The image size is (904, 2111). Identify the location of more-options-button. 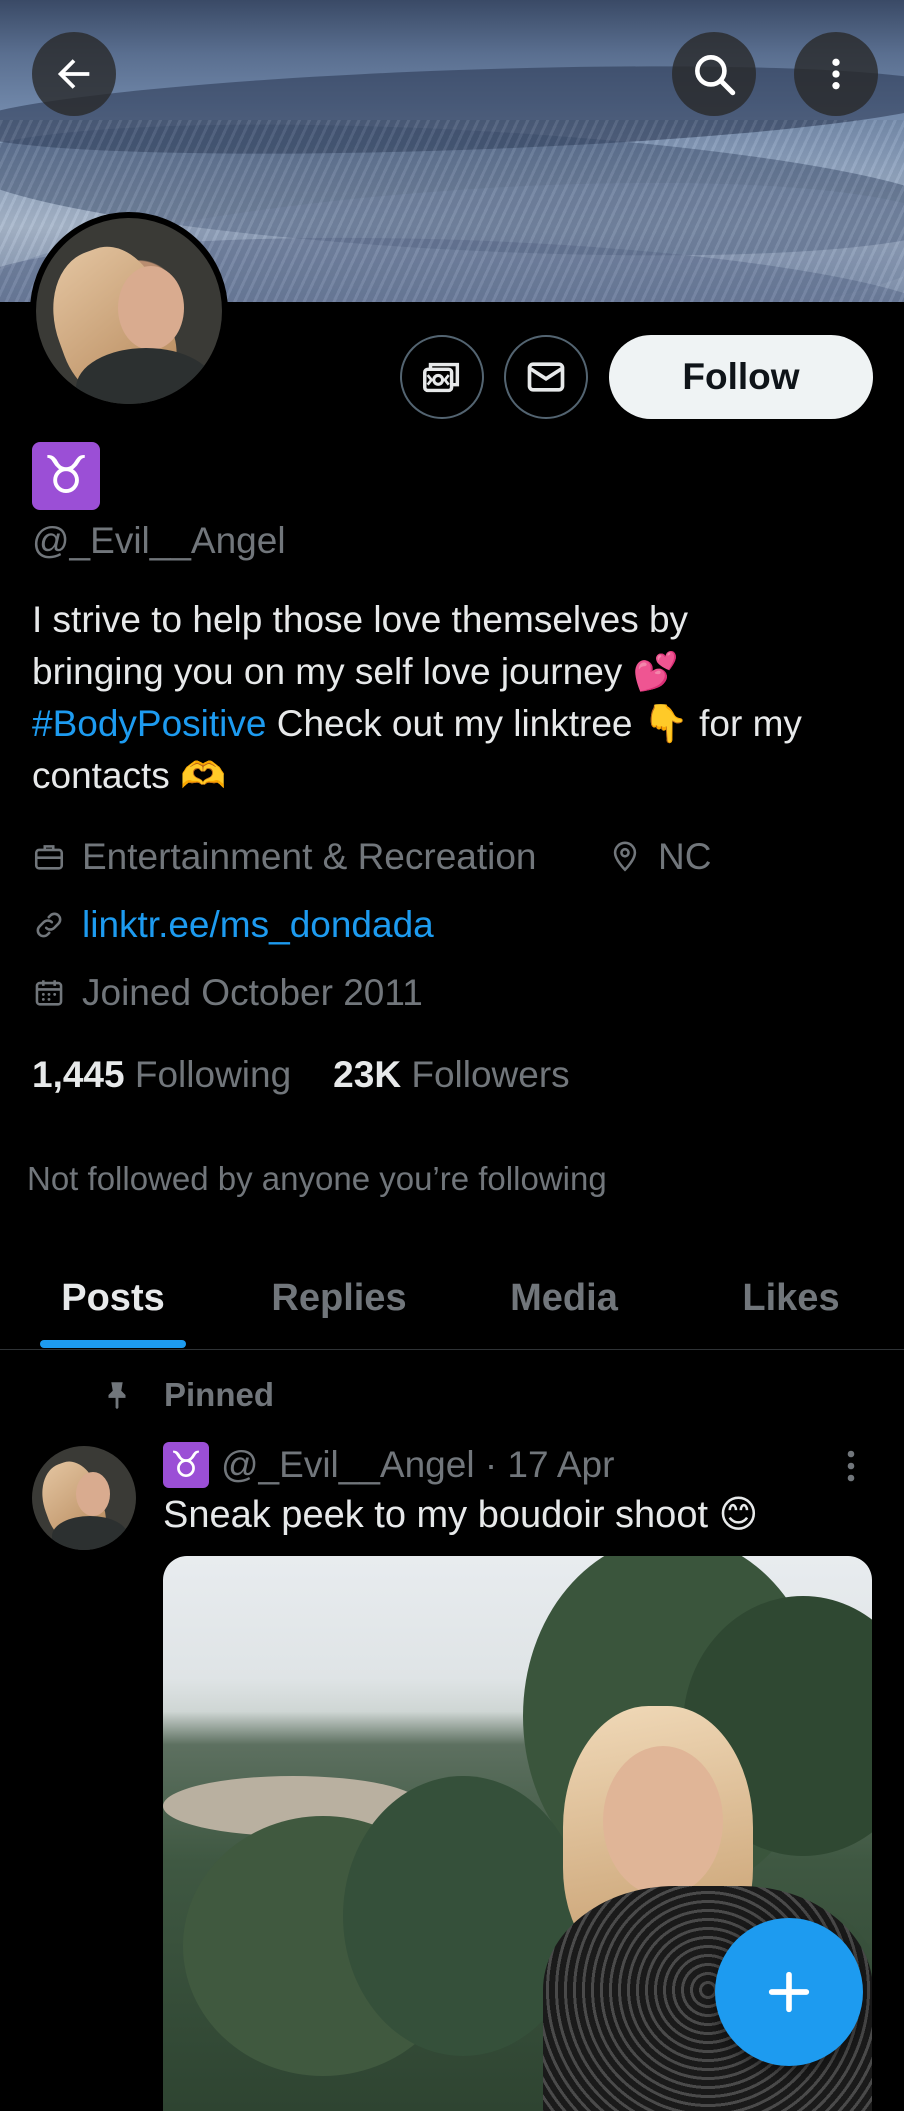
(836, 74).